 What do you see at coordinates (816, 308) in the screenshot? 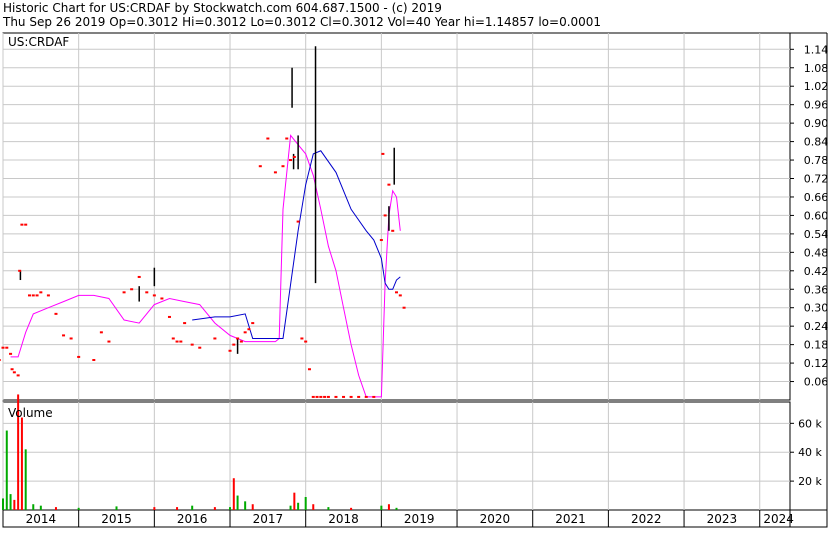
I see `price-tick-label: 0.30` at bounding box center [816, 308].